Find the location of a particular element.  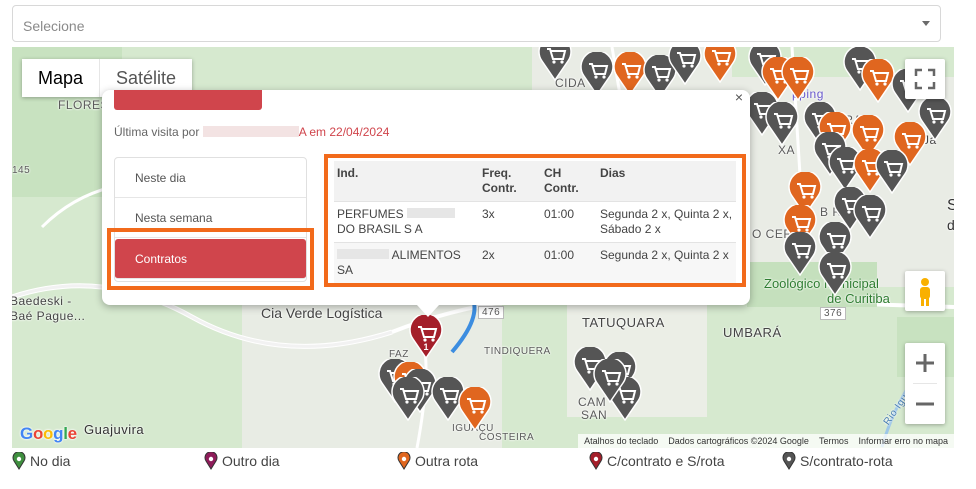

last-visit-text: Última visita por A em 22/04/2024 is located at coordinates (252, 132).